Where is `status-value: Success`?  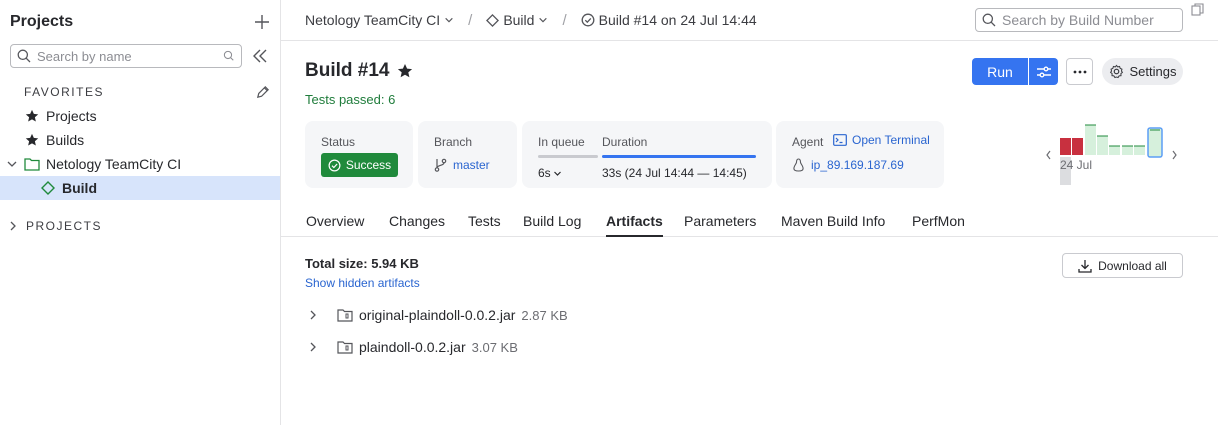
status-value: Success is located at coordinates (368, 165).